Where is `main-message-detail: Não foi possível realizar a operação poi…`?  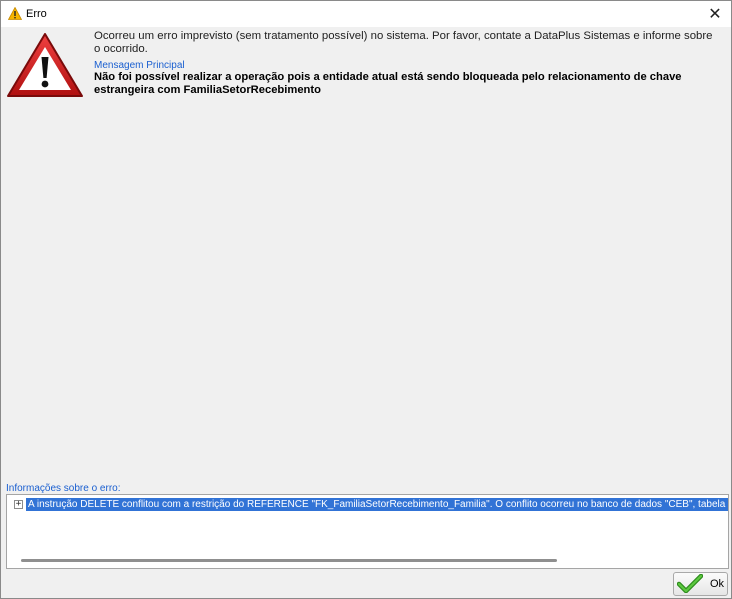 main-message-detail: Não foi possível realizar a operação poi… is located at coordinates (388, 83).